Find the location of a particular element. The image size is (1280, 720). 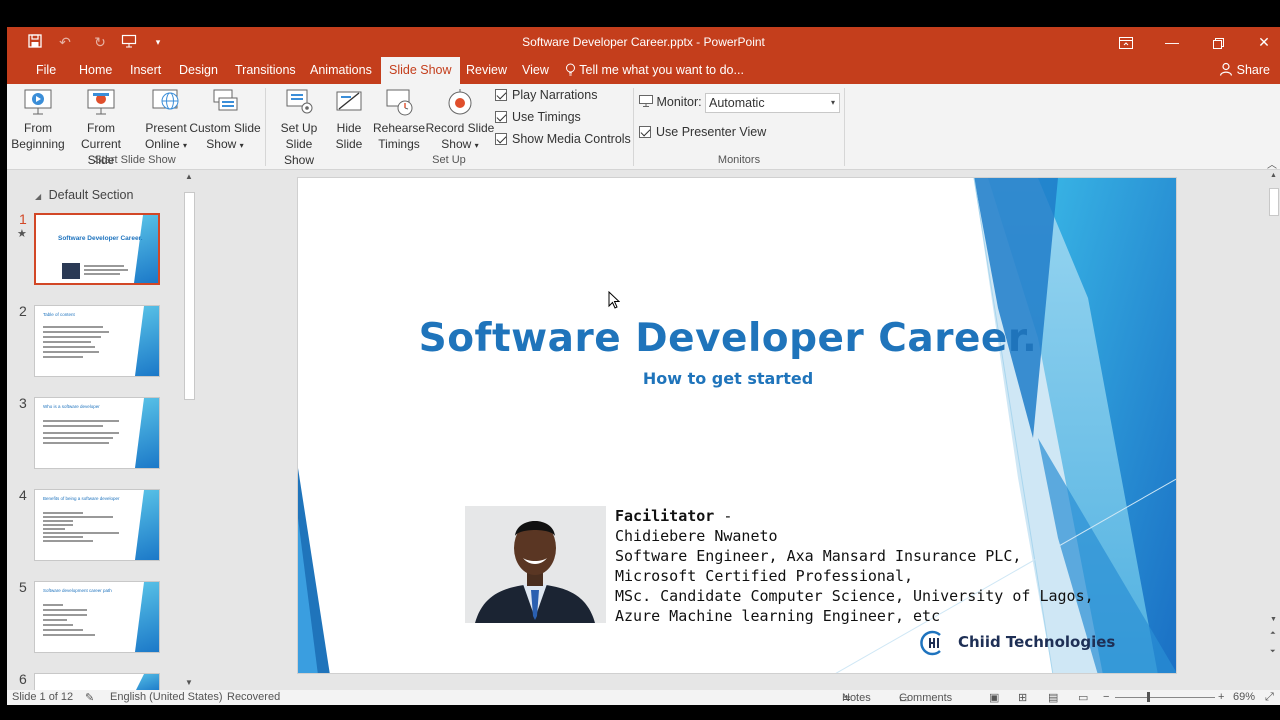

thumbnail-title: Software development career path is located at coordinates (77, 590).